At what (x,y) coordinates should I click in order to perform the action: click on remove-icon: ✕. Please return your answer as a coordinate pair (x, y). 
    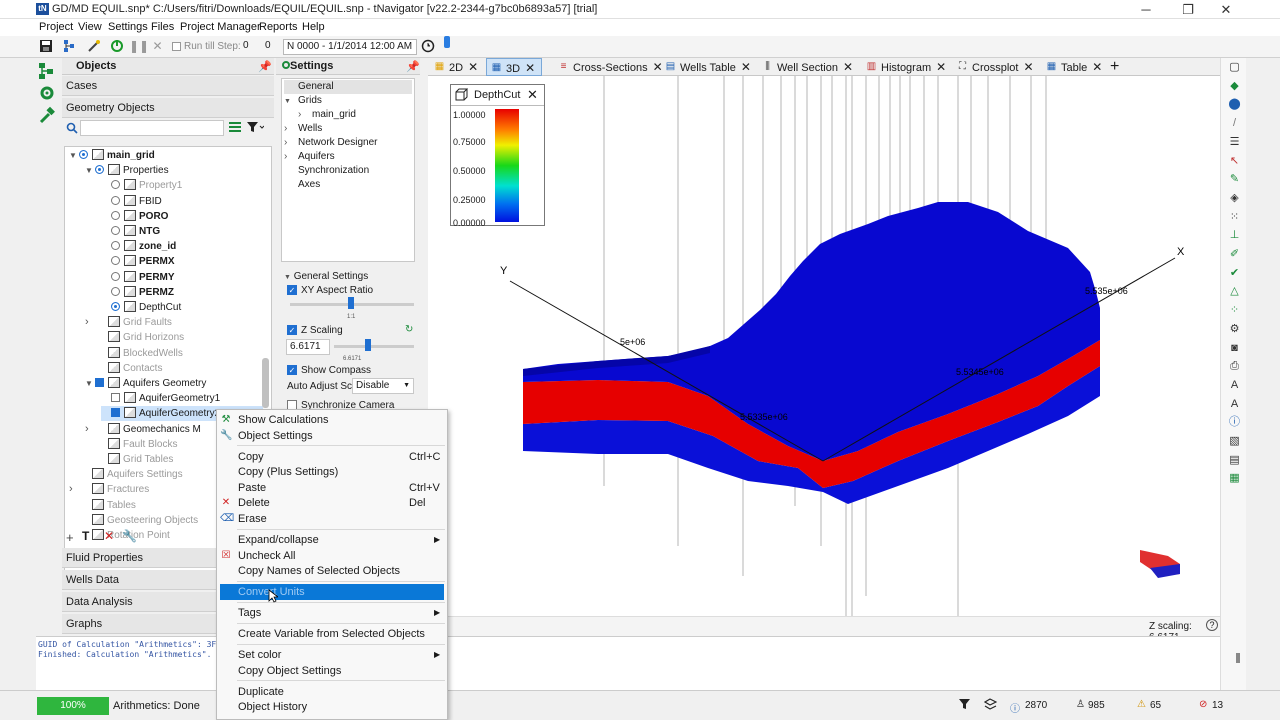
    Looking at the image, I should click on (109, 536).